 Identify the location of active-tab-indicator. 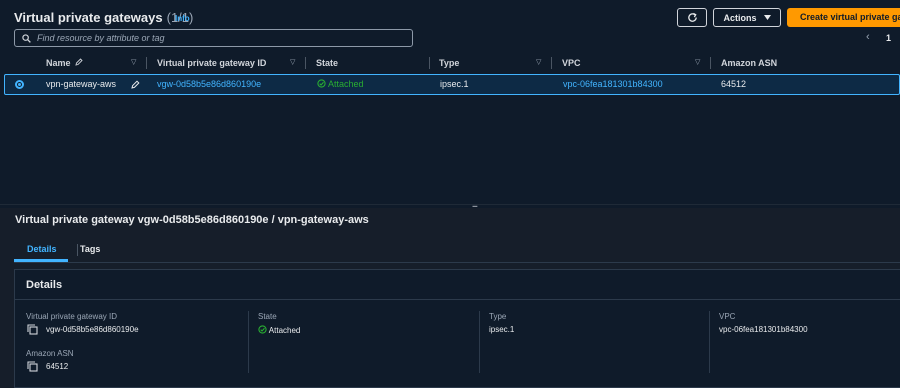
(41, 260).